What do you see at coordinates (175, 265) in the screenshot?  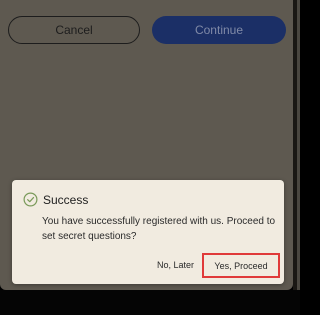 I see `no-later-button: No, Later` at bounding box center [175, 265].